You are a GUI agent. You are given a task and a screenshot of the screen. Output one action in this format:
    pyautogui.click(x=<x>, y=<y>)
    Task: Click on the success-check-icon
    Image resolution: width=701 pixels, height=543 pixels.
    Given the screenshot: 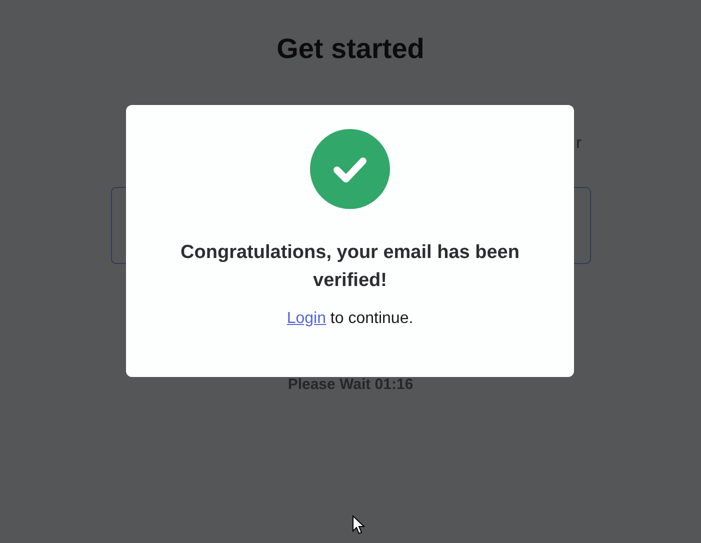 What is the action you would take?
    pyautogui.click(x=350, y=169)
    